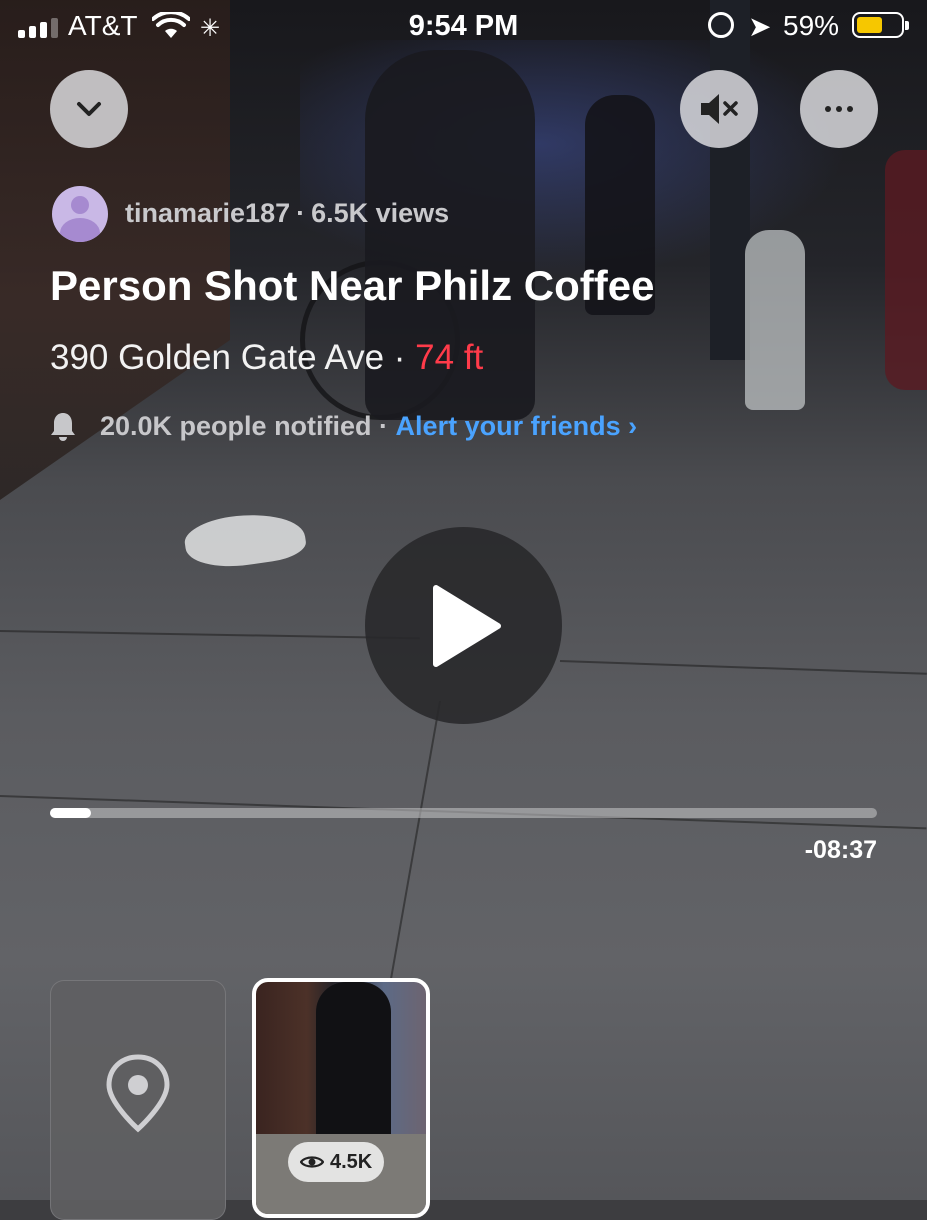  I want to click on thumbnail-view-badge: 4.5K, so click(336, 1162).